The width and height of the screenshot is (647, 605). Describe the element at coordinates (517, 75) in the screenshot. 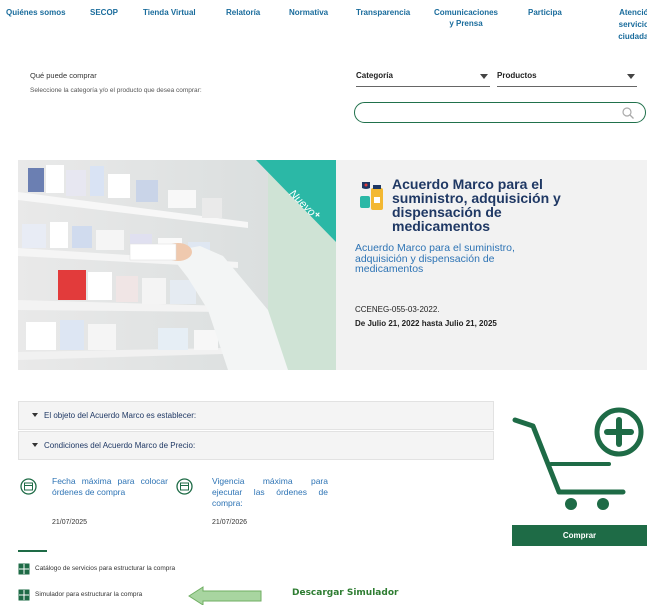

I see `products-select-label: Productos` at that location.